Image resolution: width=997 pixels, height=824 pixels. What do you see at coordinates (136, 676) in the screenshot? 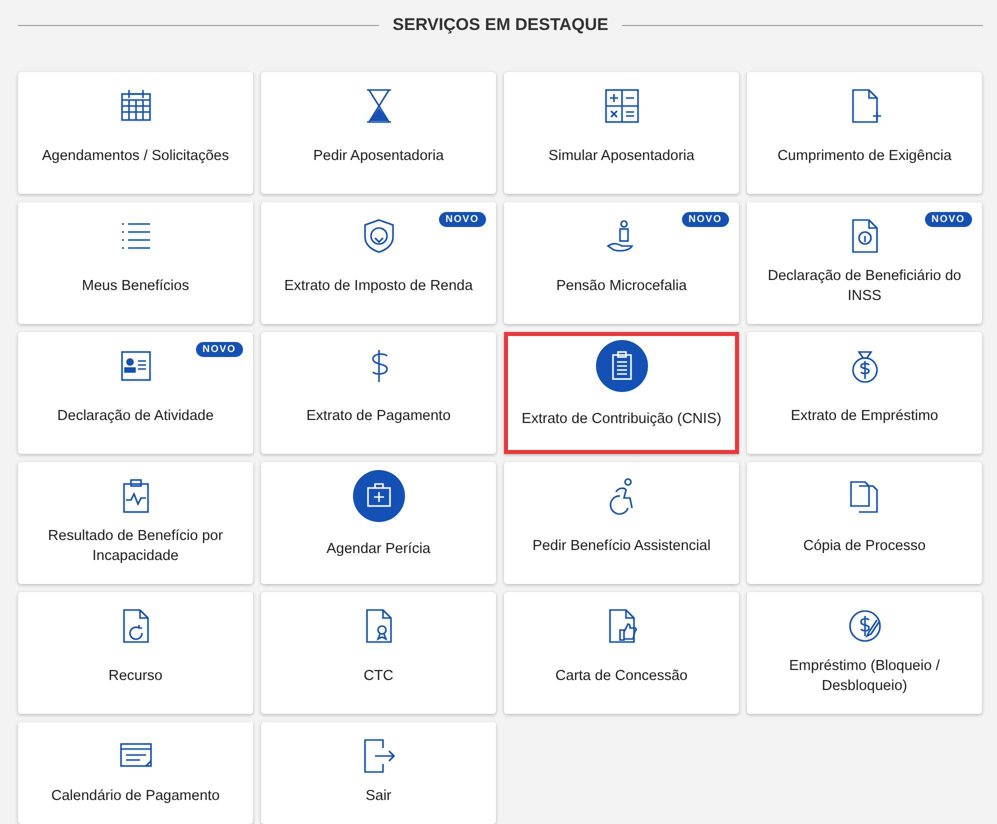
I see `service-label: Recurso` at bounding box center [136, 676].